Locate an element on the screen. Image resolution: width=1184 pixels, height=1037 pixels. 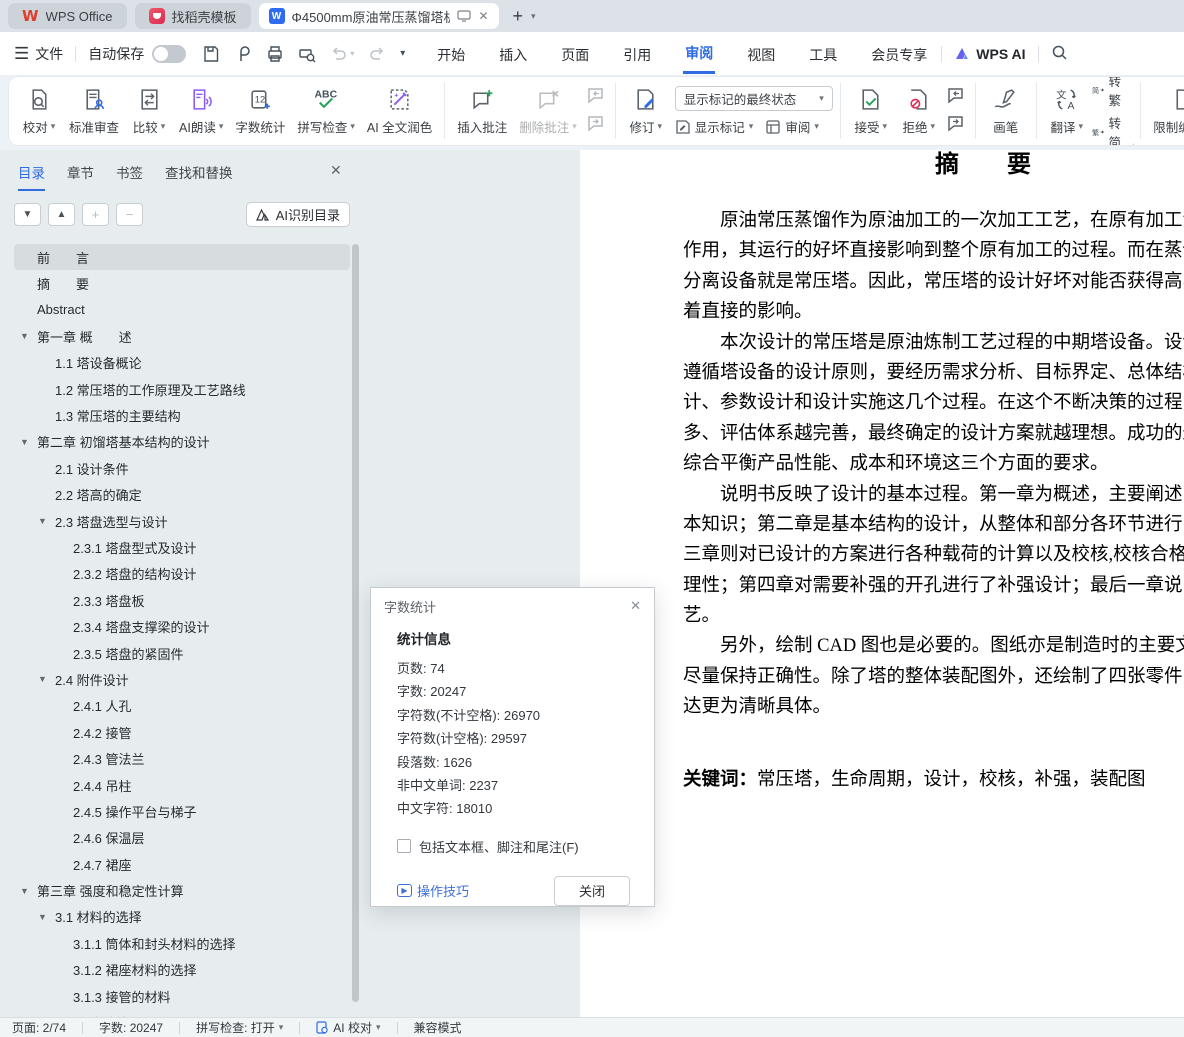
document-text-line: 本知识；第二章是基本结构的设计，从整体和部分各环节进行了机械的设 is located at coordinates (933, 525).